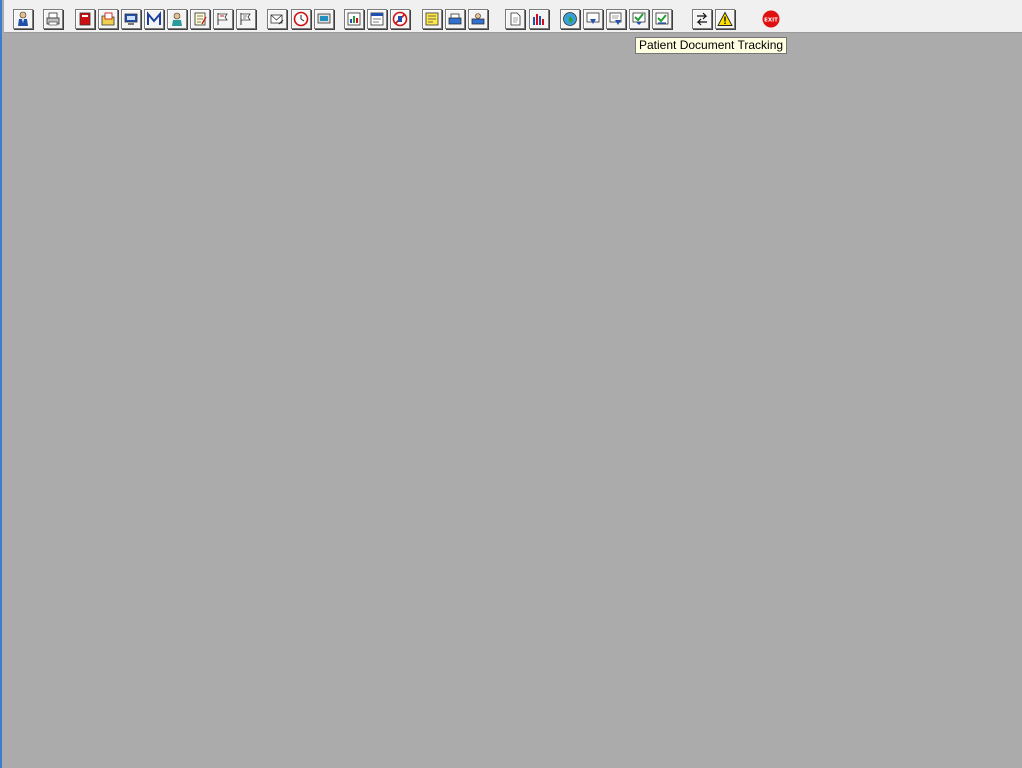  I want to click on document-down-arrow-icon, so click(593, 18).